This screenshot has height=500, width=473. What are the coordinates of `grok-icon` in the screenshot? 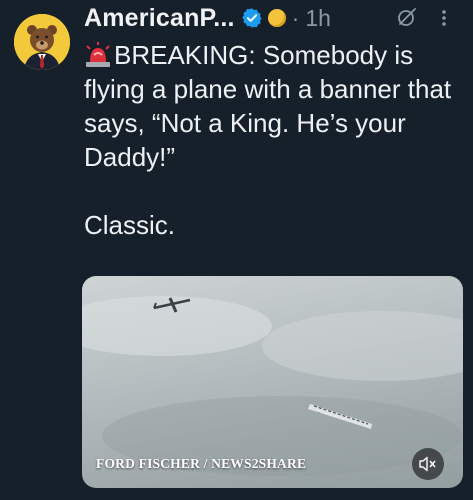 It's located at (407, 17).